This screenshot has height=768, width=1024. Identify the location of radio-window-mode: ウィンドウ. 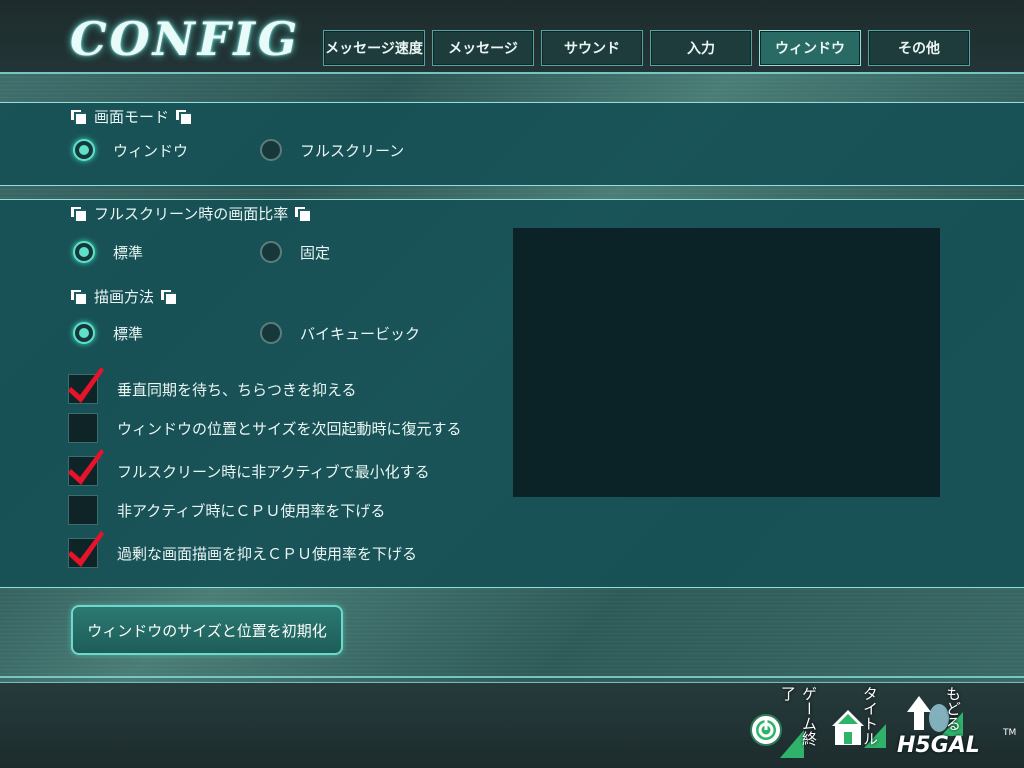
(130, 150).